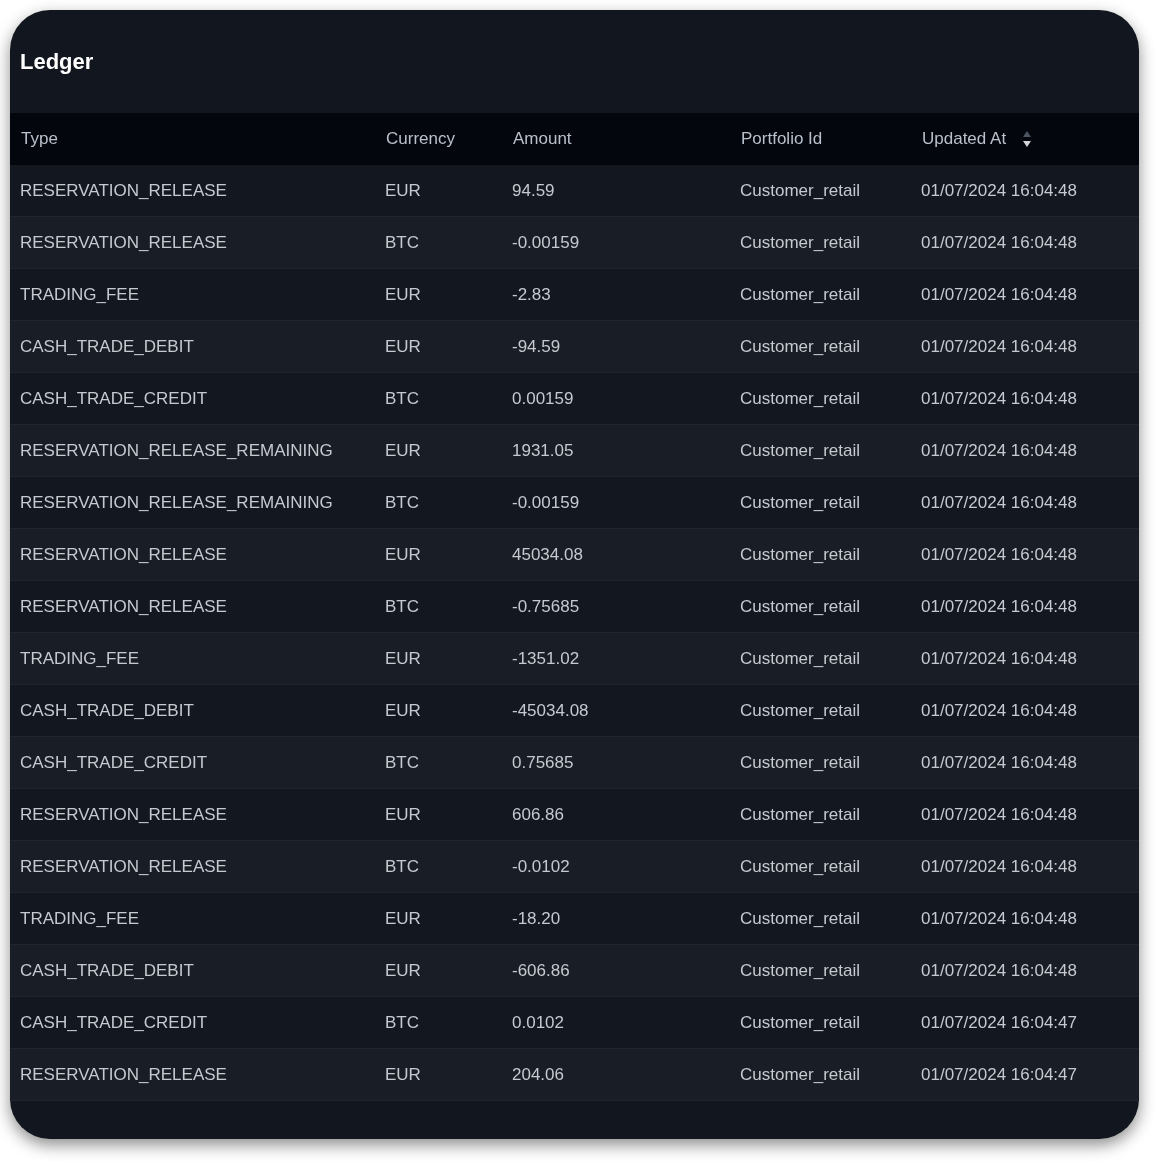 The height and width of the screenshot is (1169, 1169). Describe the element at coordinates (543, 450) in the screenshot. I see `table-cell-text: 1931.05` at that location.